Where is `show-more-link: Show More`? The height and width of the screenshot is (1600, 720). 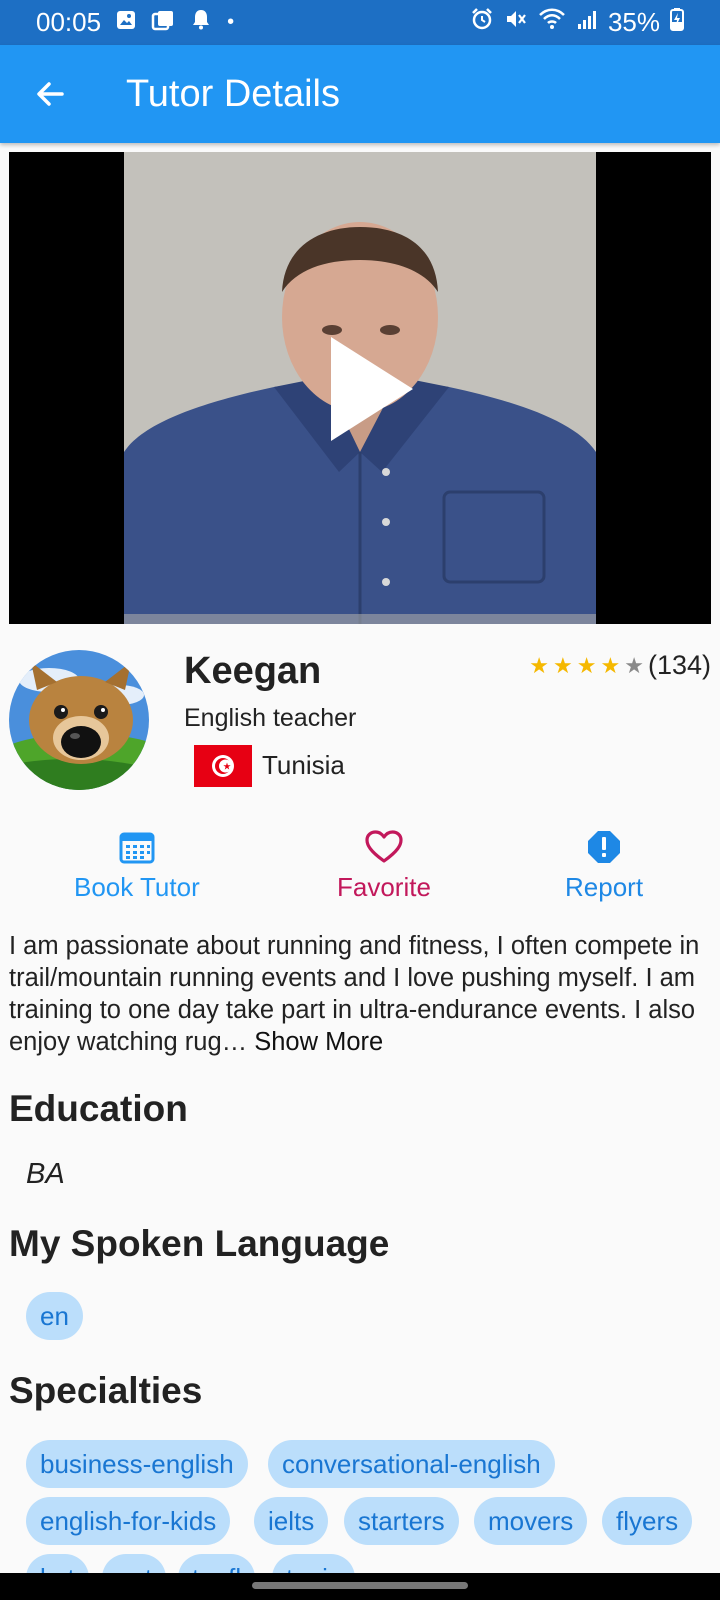
show-more-link: Show More is located at coordinates (318, 1042).